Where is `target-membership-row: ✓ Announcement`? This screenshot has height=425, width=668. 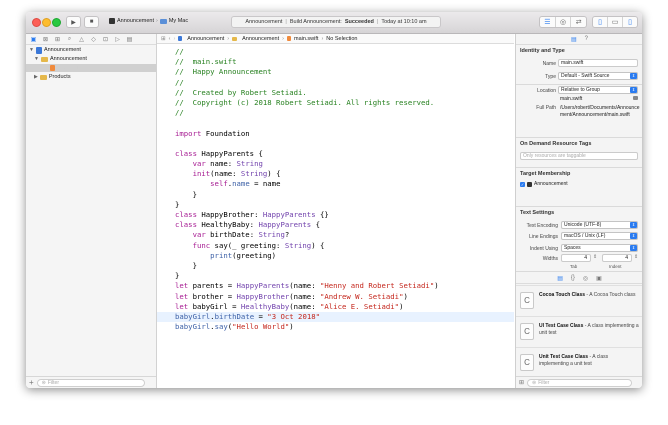 target-membership-row: ✓ Announcement is located at coordinates (544, 184).